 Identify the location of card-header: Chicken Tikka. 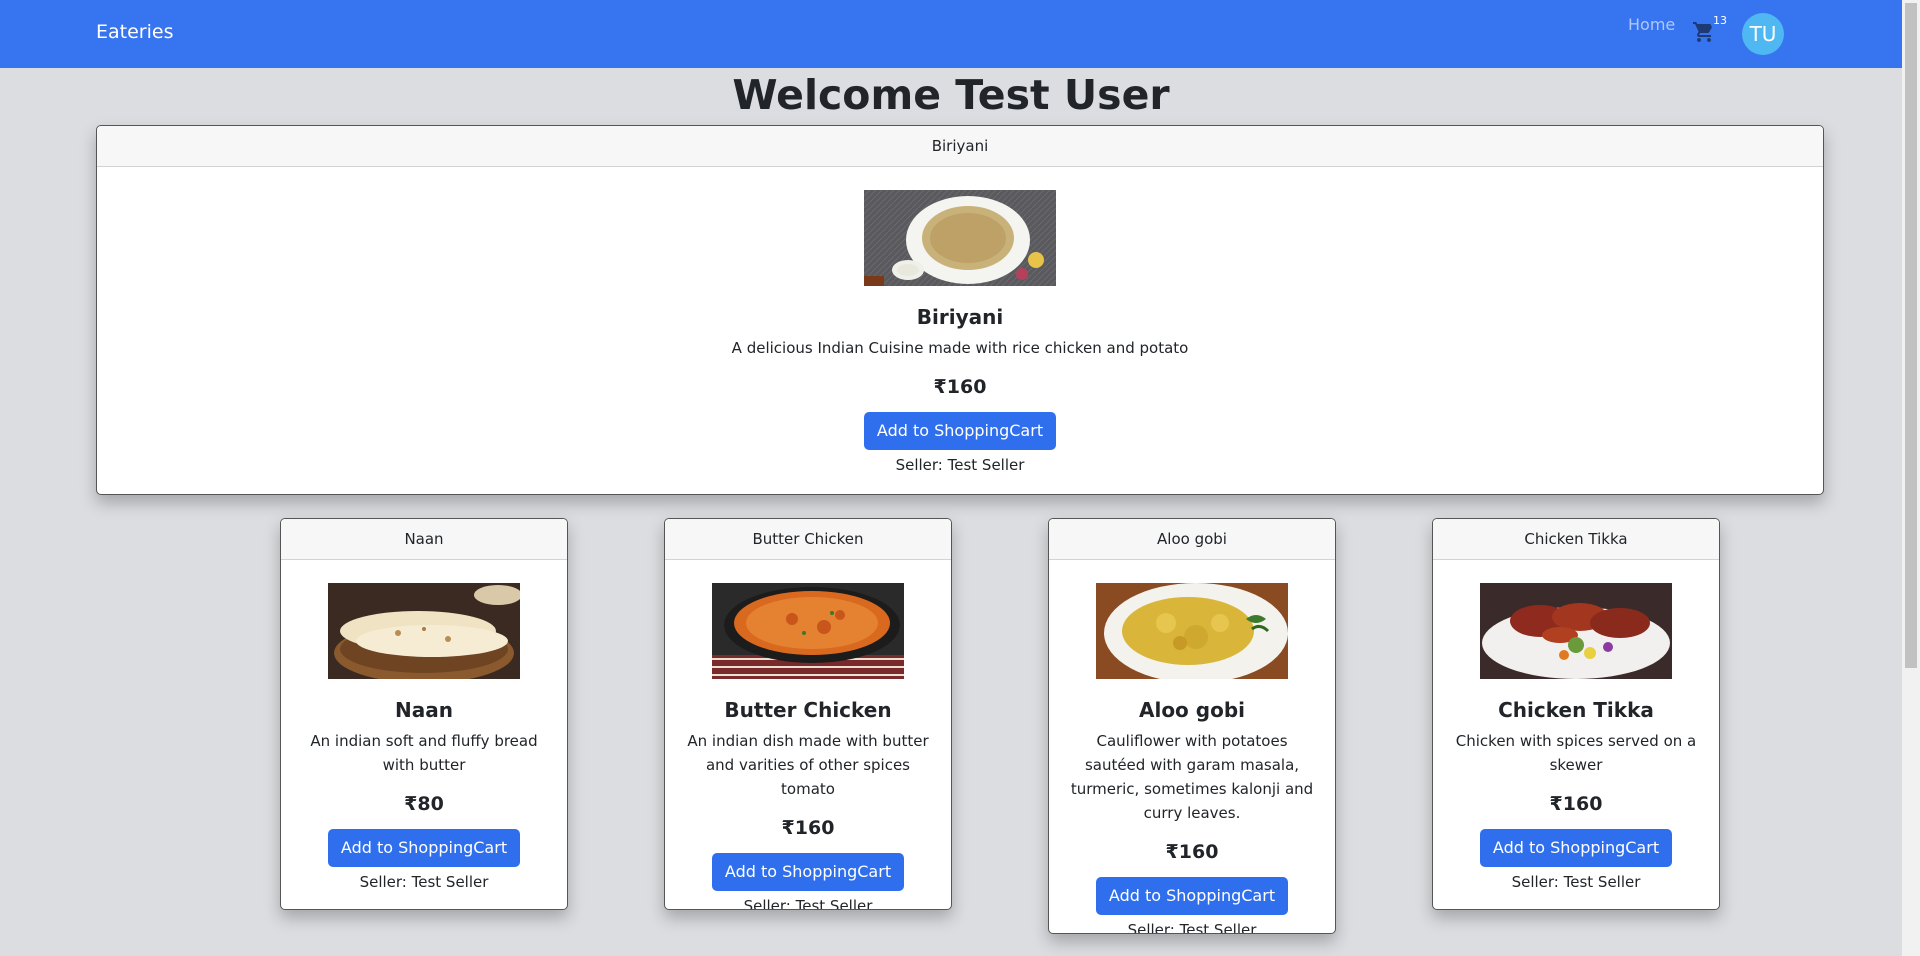
(1576, 539).